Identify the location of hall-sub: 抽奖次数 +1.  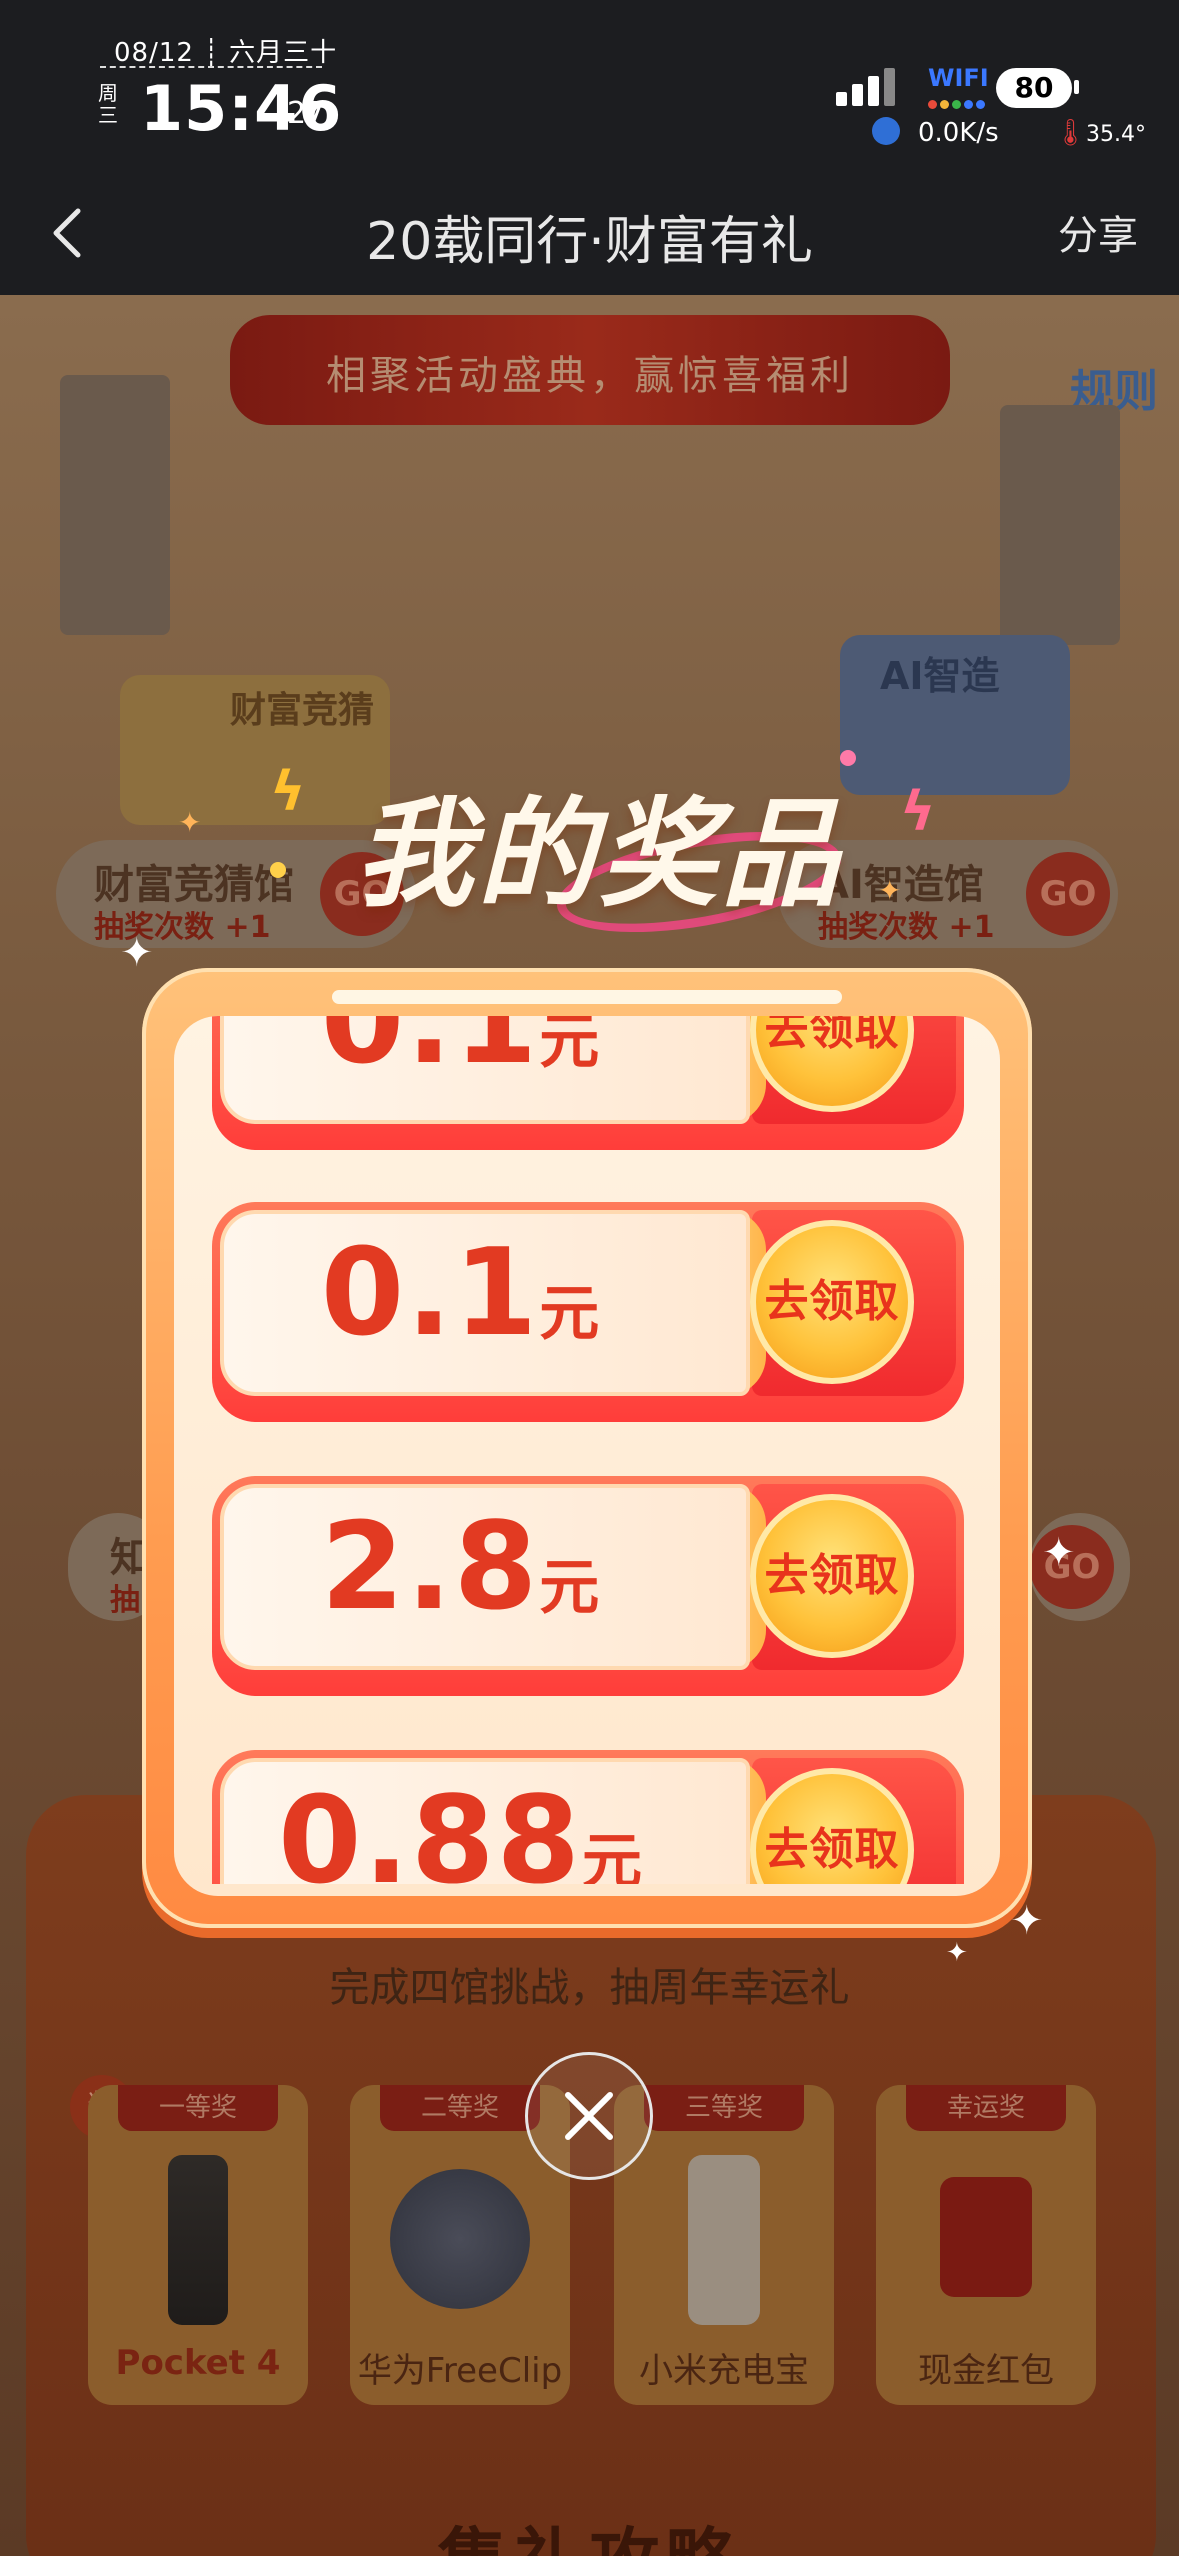
(906, 927).